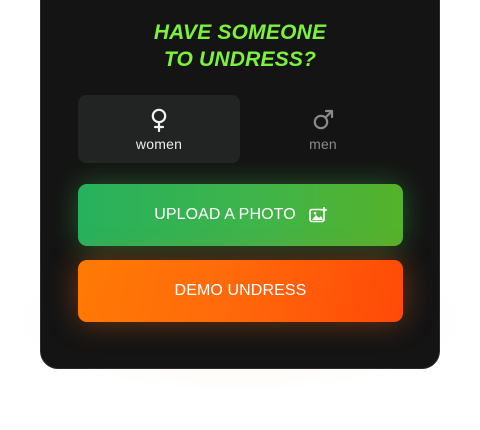 The width and height of the screenshot is (480, 430). What do you see at coordinates (317, 215) in the screenshot?
I see `image-icon` at bounding box center [317, 215].